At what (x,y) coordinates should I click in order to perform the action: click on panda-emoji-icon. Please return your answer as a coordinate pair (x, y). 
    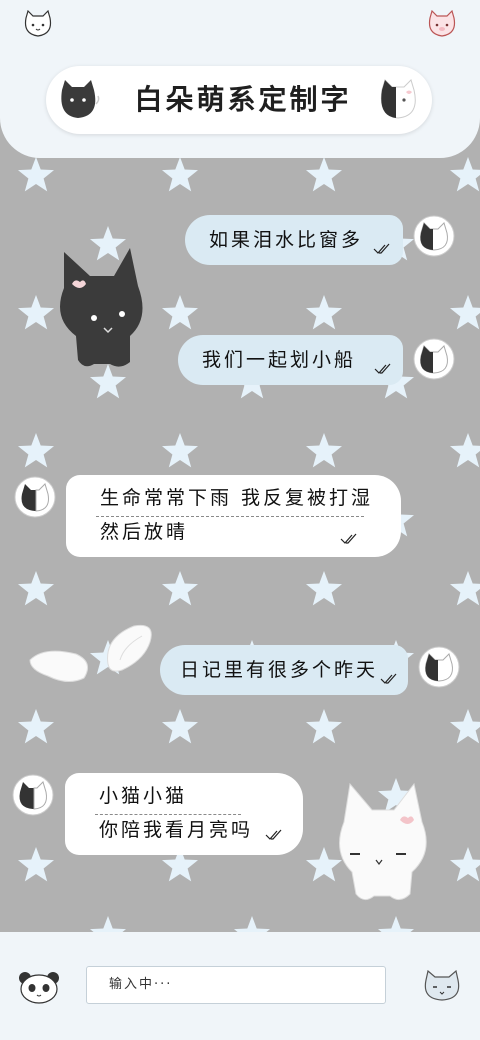
    Looking at the image, I should click on (39, 987).